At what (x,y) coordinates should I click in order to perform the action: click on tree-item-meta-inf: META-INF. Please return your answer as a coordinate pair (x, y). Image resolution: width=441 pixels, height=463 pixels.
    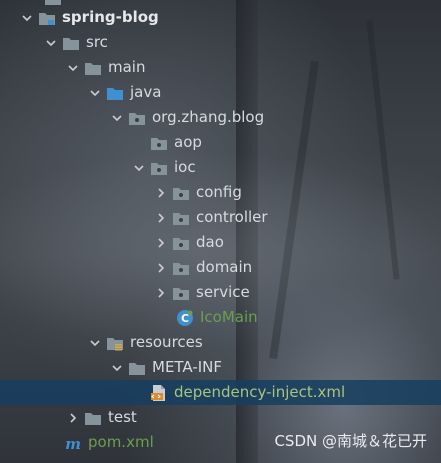
    Looking at the image, I should click on (220, 367).